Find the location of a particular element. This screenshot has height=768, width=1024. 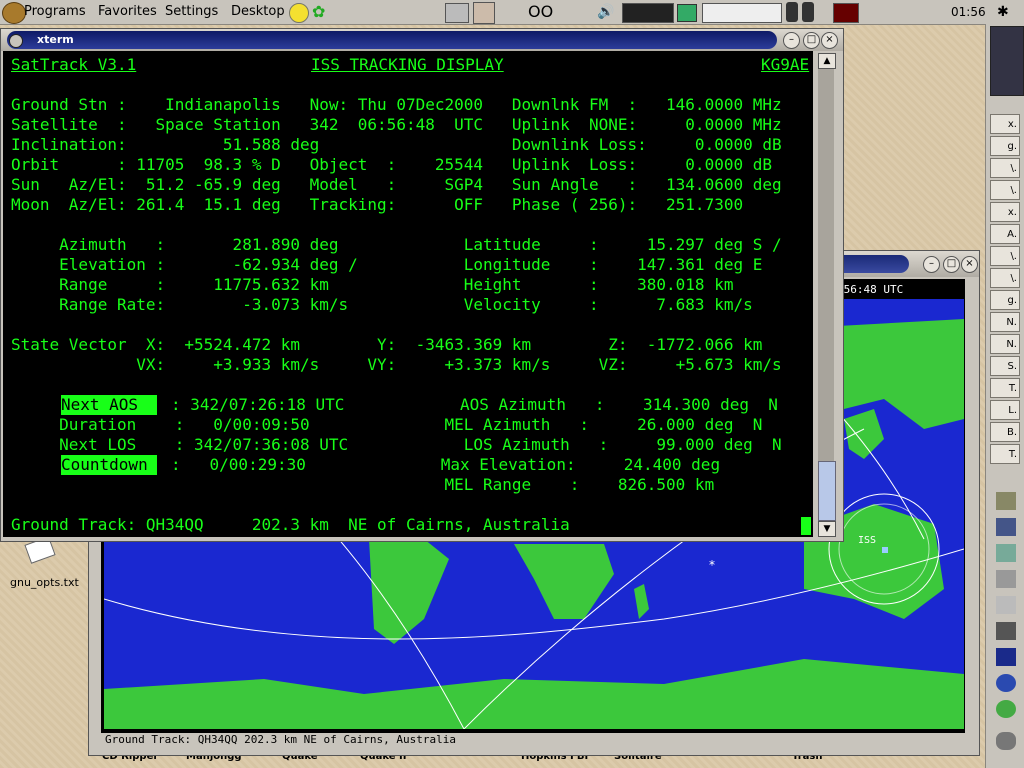

panel-clock: 01:56 is located at coordinates (968, 12).